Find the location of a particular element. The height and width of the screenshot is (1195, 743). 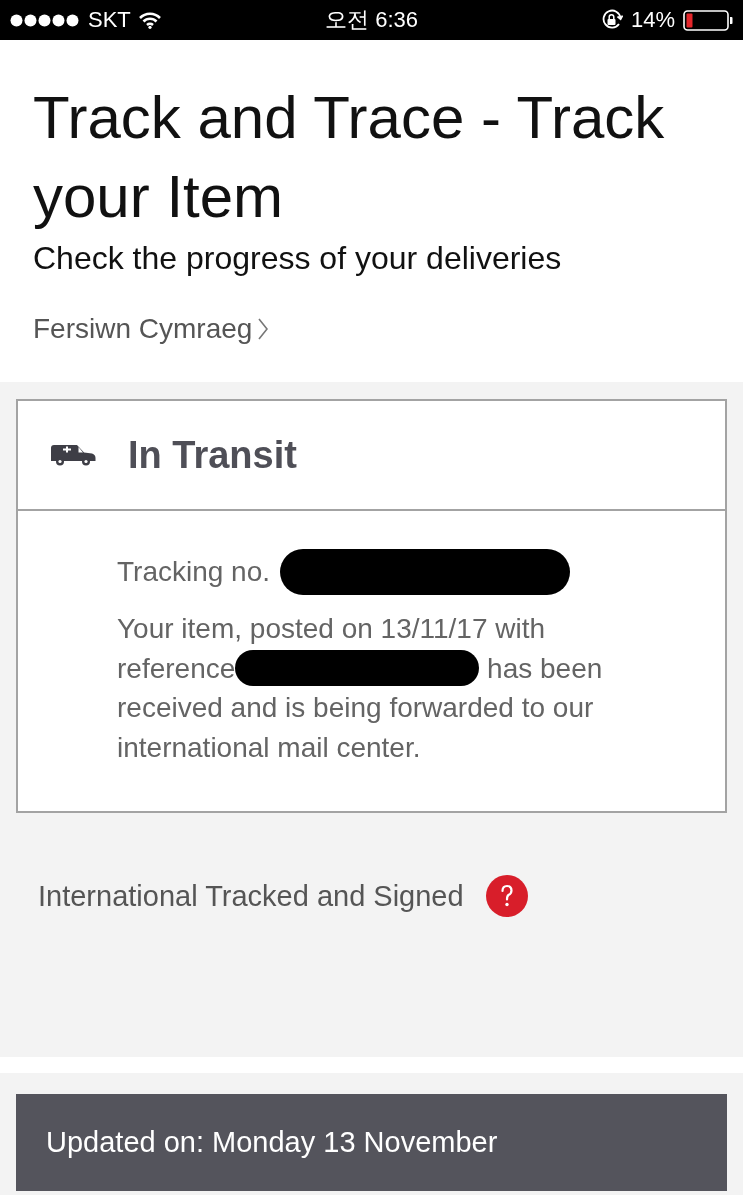

updated-date: Updated on: Monday 13 November is located at coordinates (272, 1142).